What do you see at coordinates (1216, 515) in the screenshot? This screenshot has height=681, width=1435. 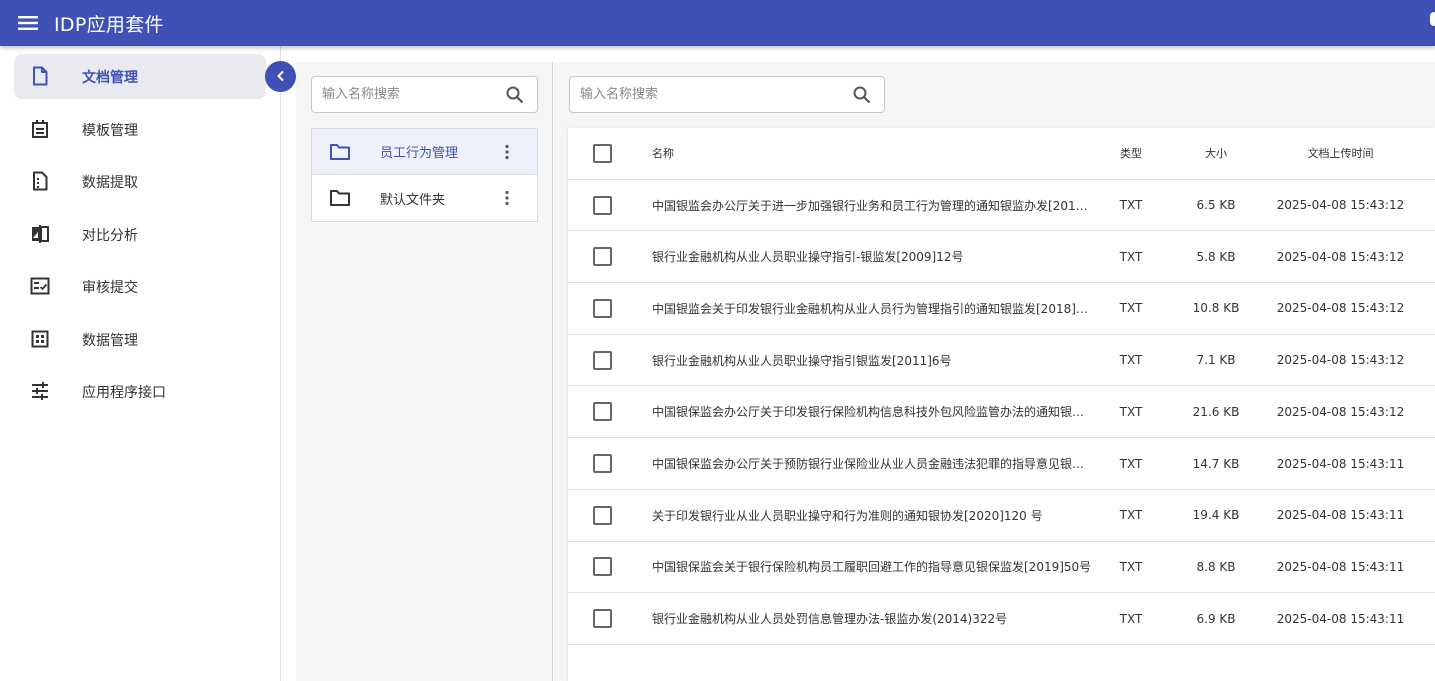 I see `document-size: 19.4 KB` at bounding box center [1216, 515].